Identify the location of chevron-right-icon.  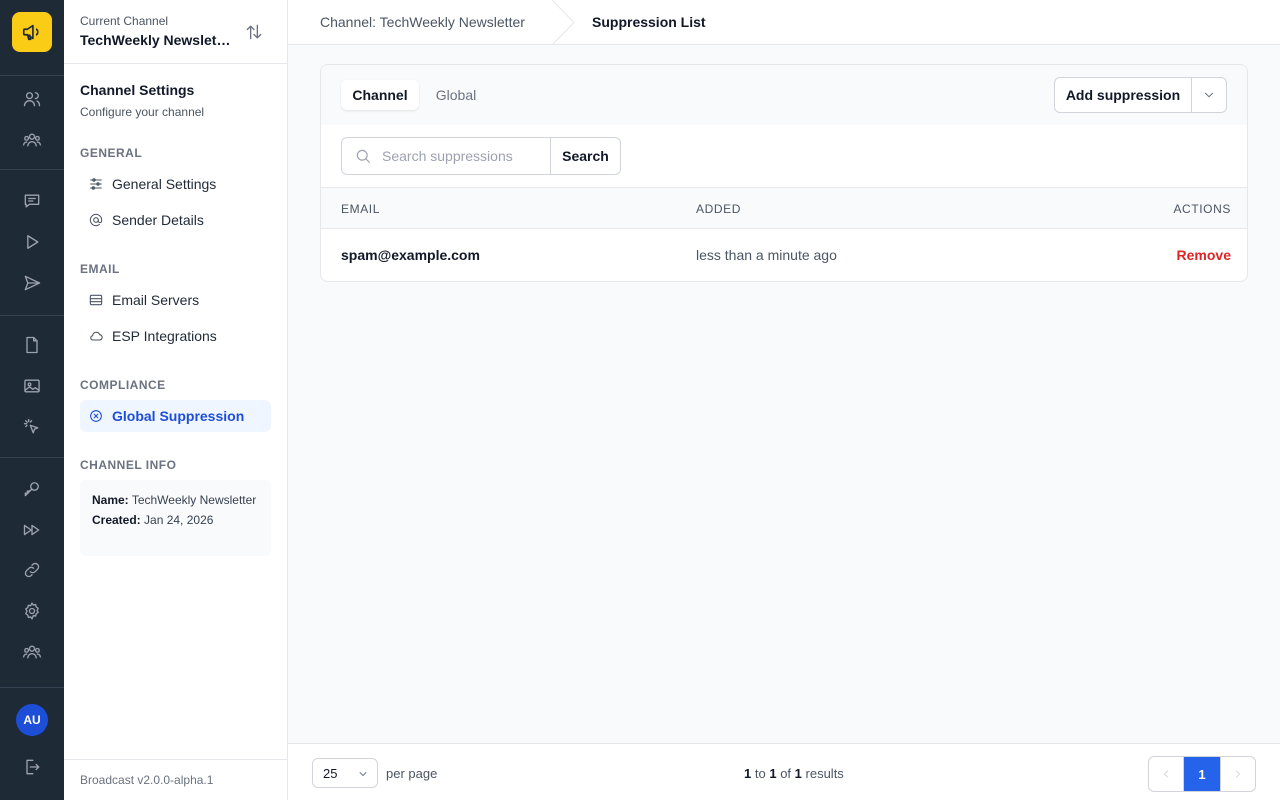
(1238, 774).